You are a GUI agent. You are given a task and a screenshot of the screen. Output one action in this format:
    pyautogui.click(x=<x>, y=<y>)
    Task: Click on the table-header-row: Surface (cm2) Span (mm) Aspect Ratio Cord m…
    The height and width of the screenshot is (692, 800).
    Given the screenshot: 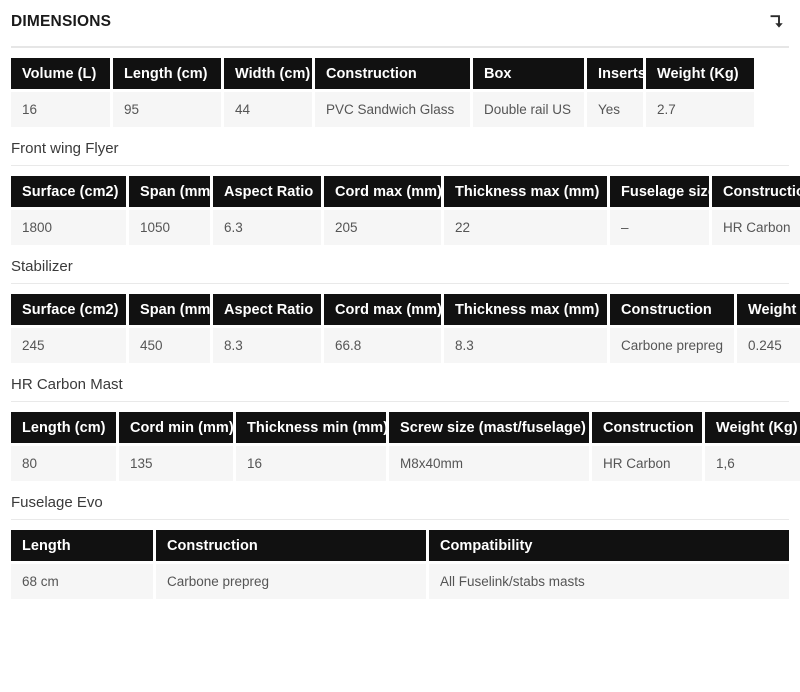 What is the action you would take?
    pyautogui.click(x=405, y=309)
    